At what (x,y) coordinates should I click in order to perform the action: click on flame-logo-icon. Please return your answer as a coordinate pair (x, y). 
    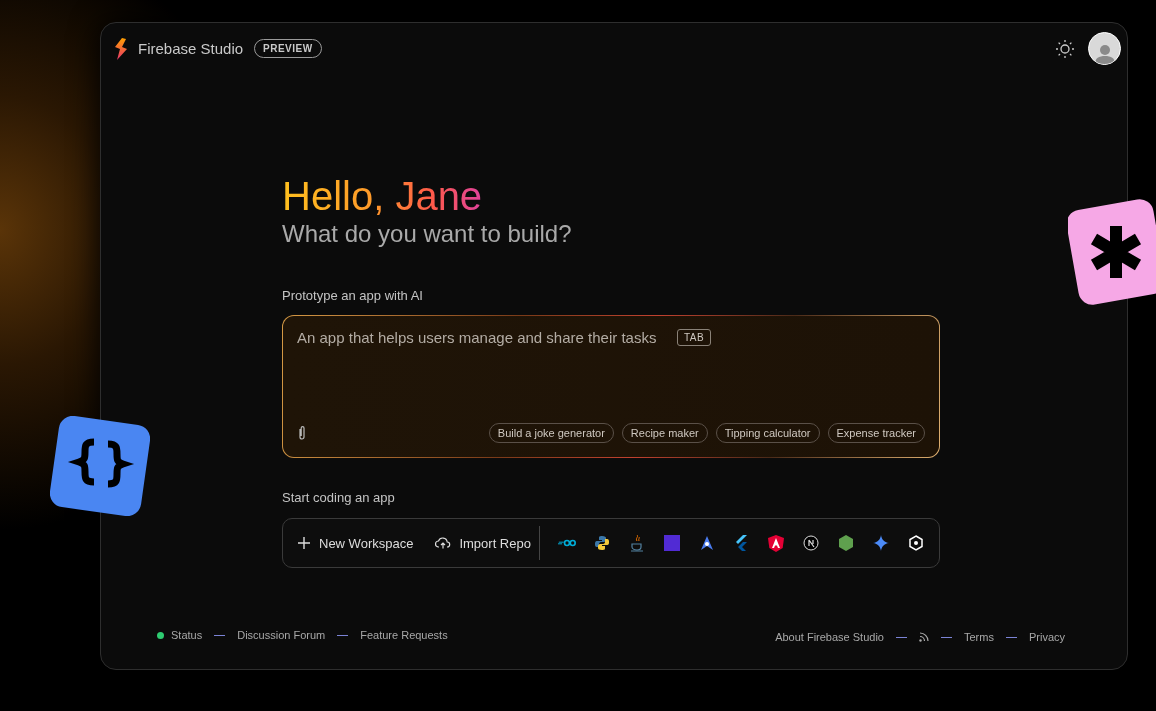
    Looking at the image, I should click on (121, 48).